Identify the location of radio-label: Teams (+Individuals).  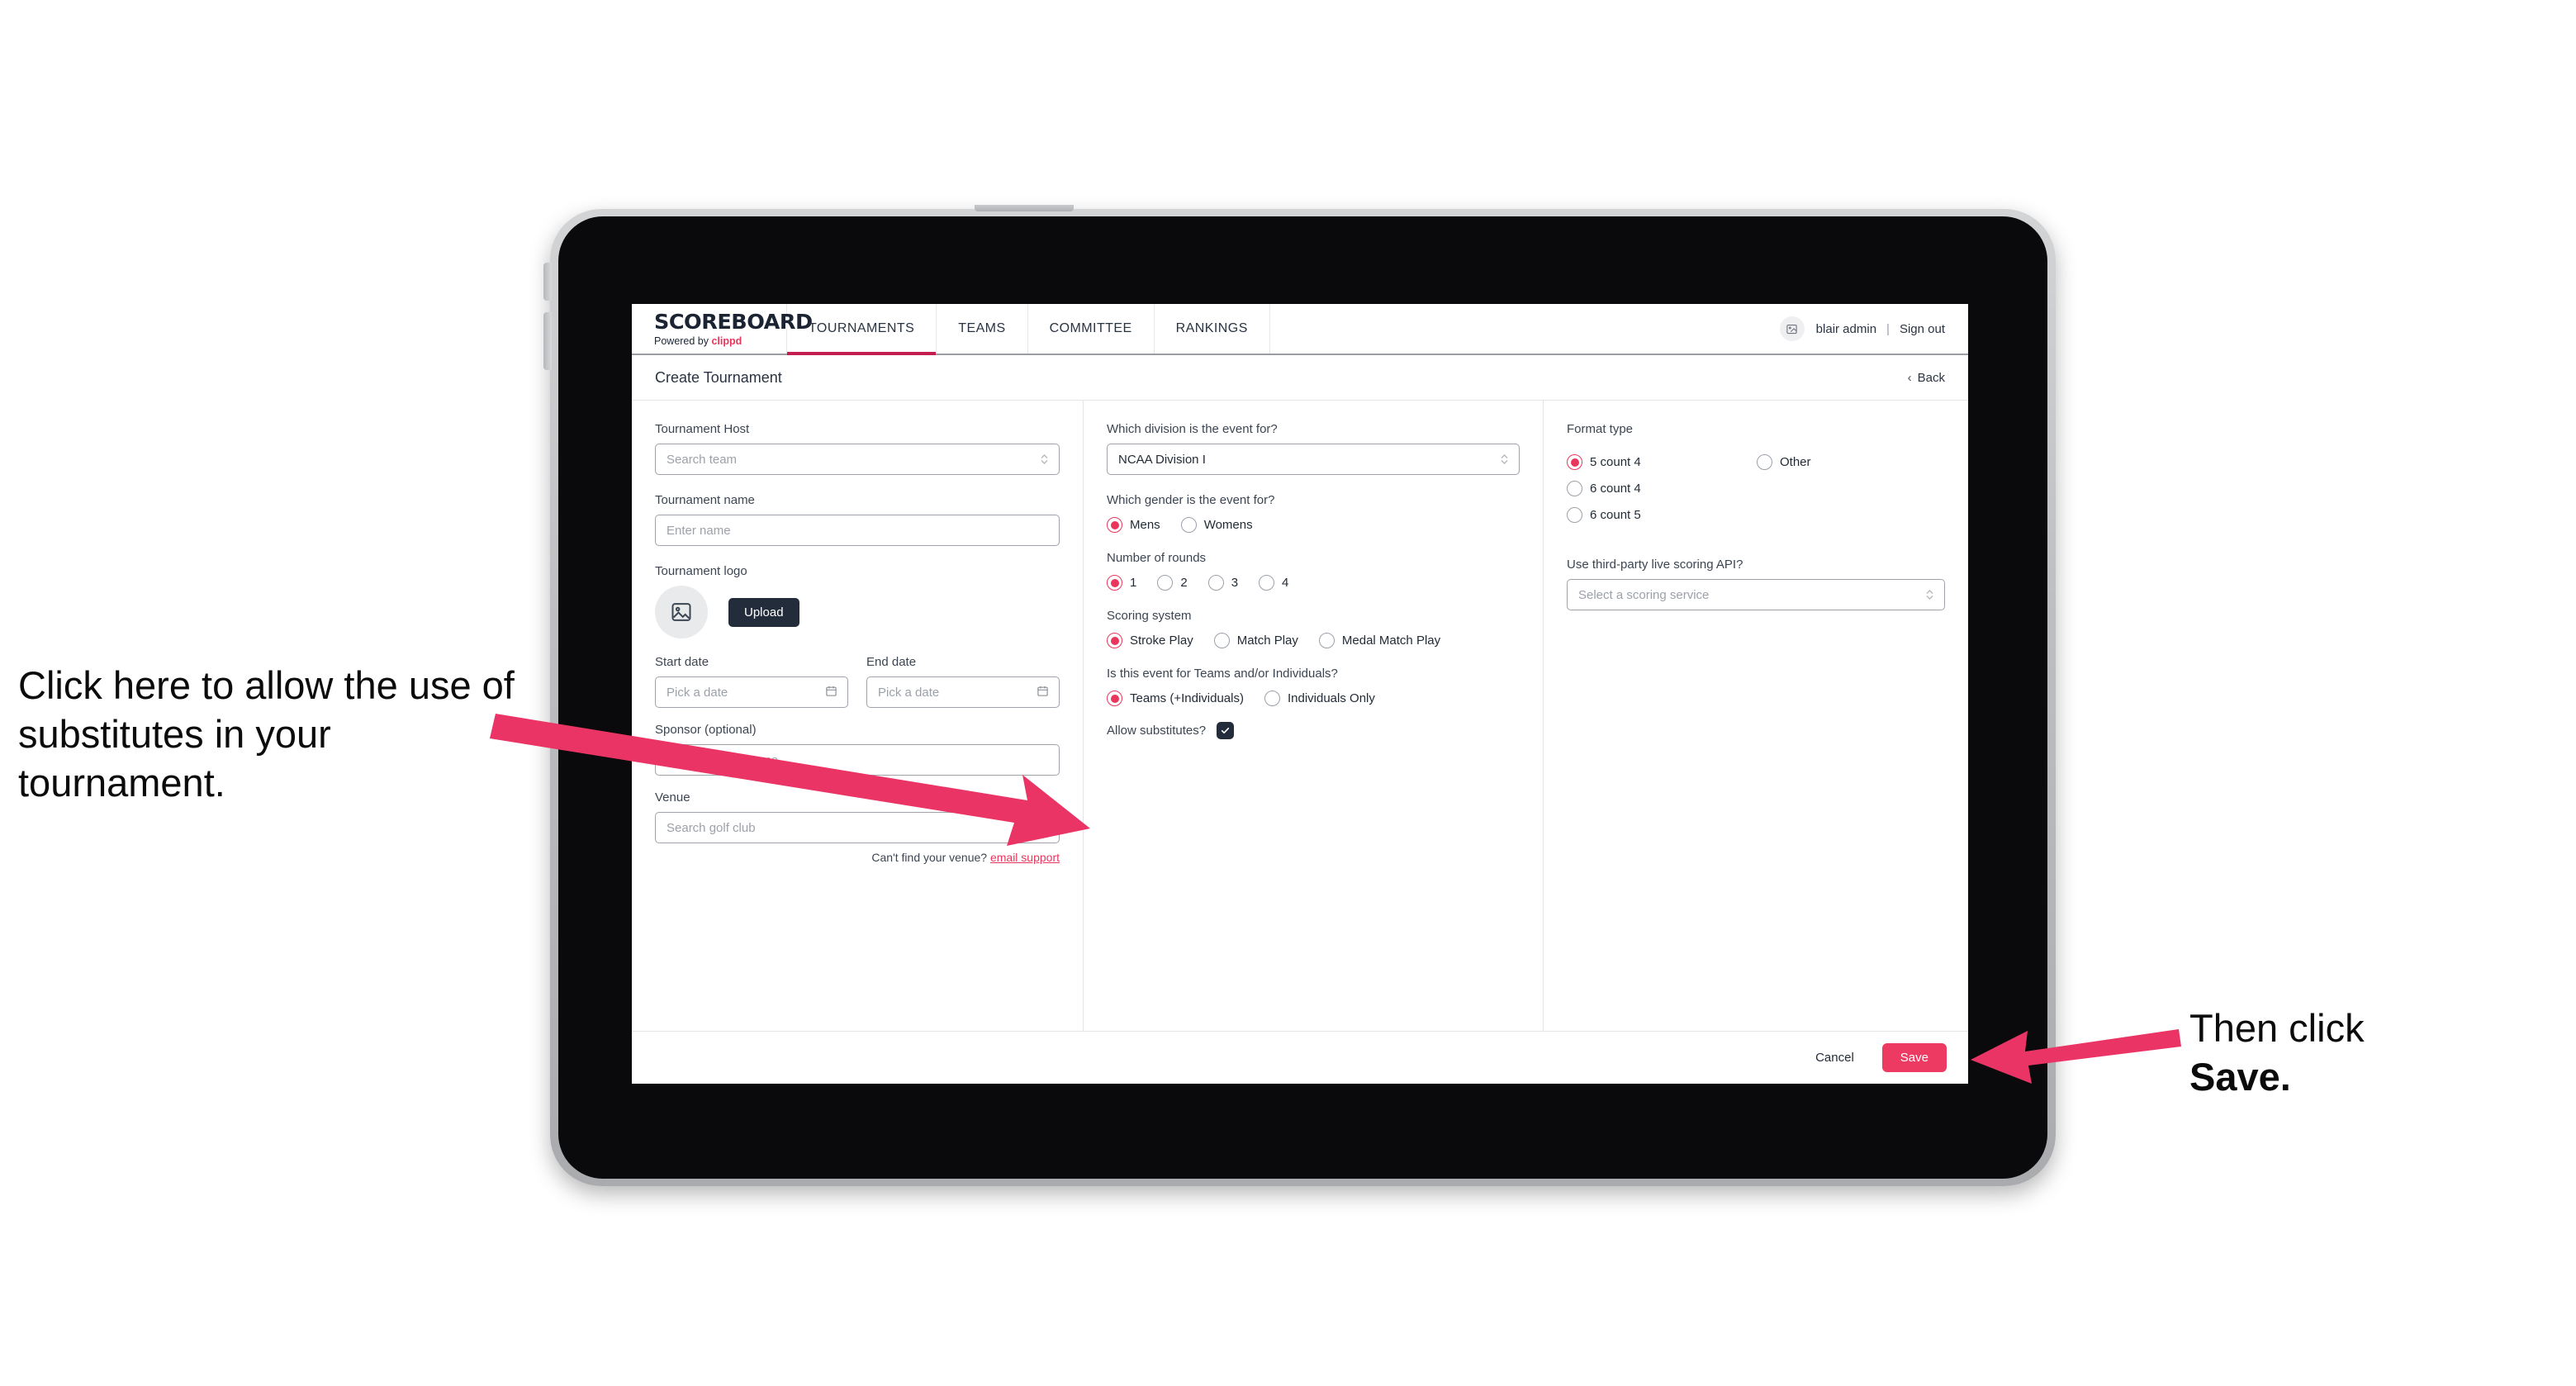
(1187, 698).